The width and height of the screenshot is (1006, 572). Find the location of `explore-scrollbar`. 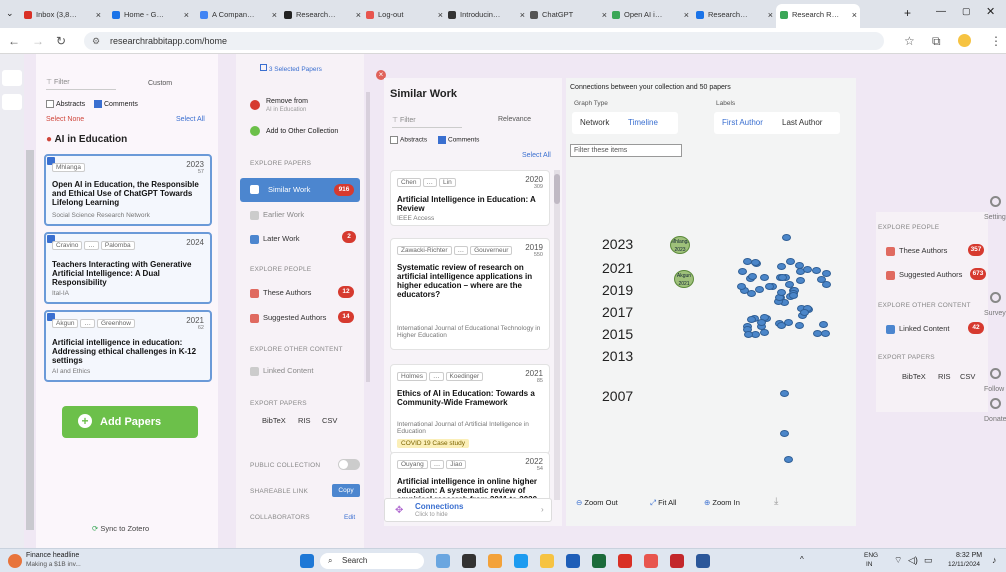

explore-scrollbar is located at coordinates (368, 237).